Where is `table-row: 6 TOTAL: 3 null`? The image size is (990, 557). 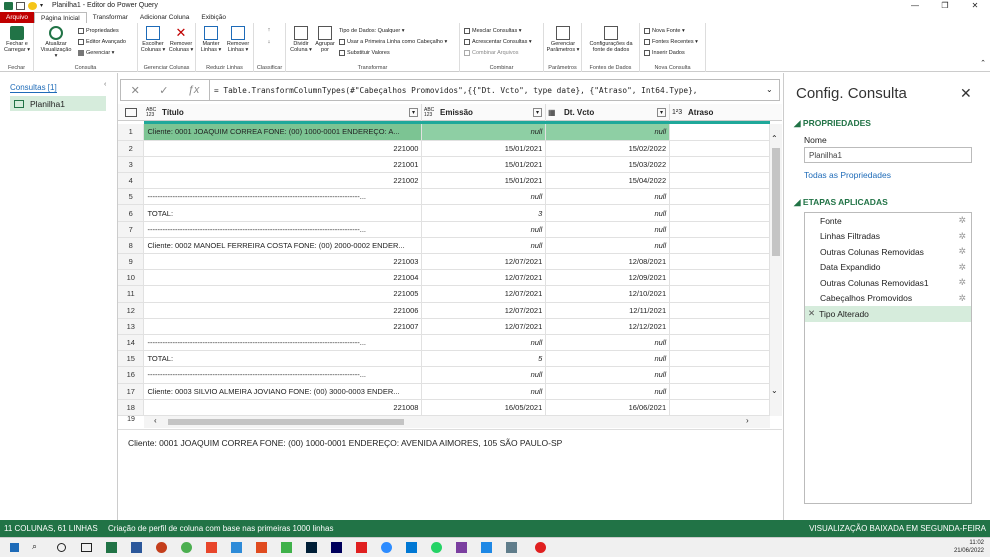 table-row: 6 TOTAL: 3 null is located at coordinates (444, 213).